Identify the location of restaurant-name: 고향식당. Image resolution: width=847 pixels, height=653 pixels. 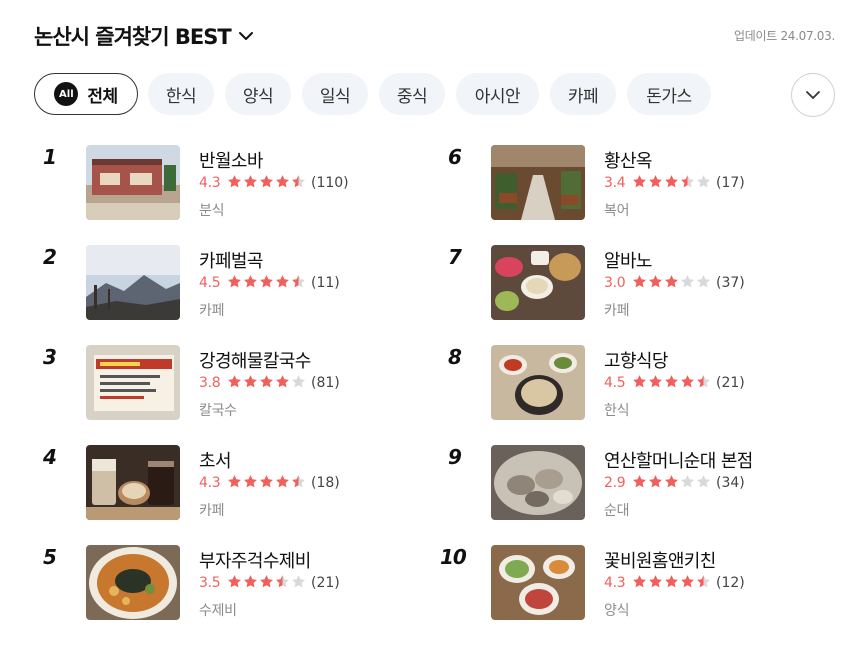
(636, 360).